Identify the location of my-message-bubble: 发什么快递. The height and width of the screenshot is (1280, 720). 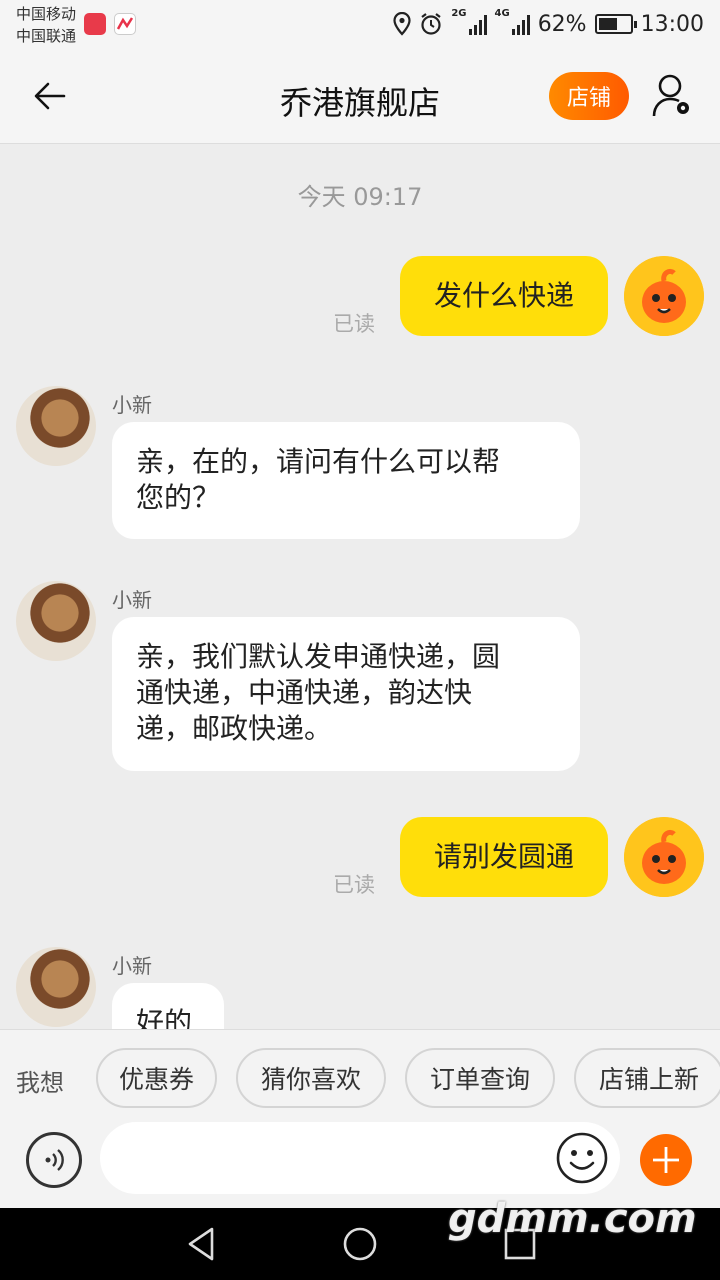
(504, 296).